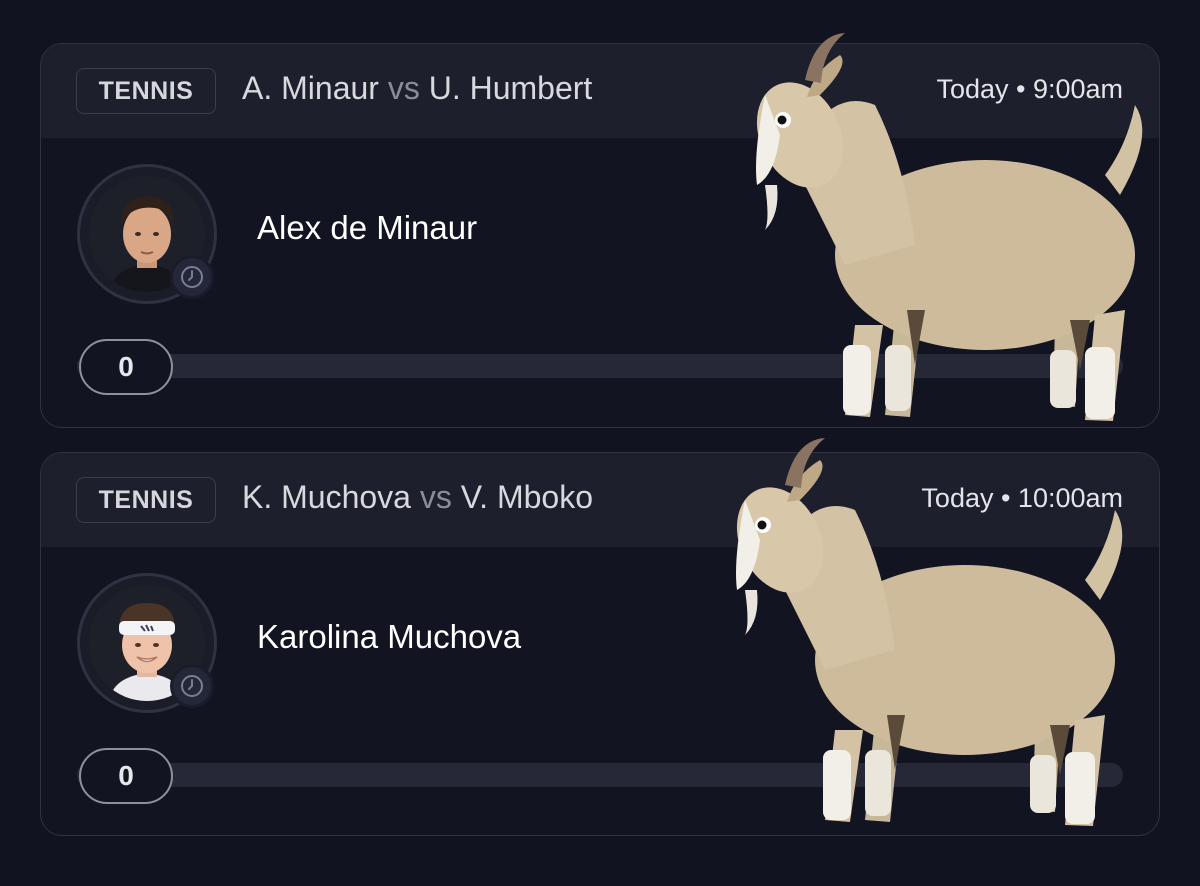 The height and width of the screenshot is (886, 1200). I want to click on player1-short: K. Muchova, so click(326, 497).